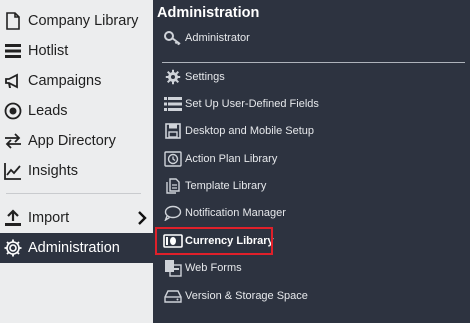  Describe the element at coordinates (252, 104) in the screenshot. I see `menu-item-label: Set Up User-Defined Fields` at that location.